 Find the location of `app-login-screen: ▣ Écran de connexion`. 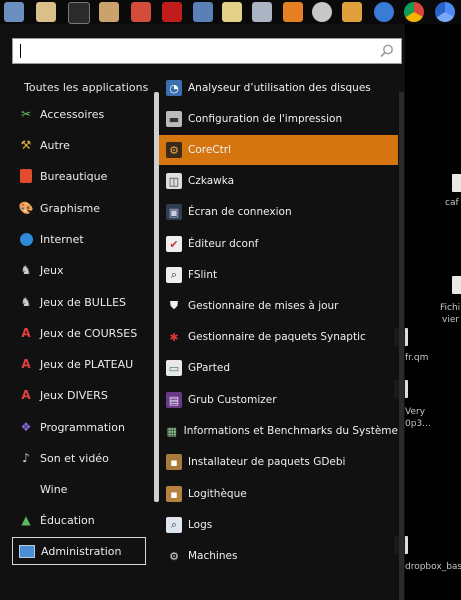

app-login-screen: ▣ Écran de connexion is located at coordinates (278, 212).